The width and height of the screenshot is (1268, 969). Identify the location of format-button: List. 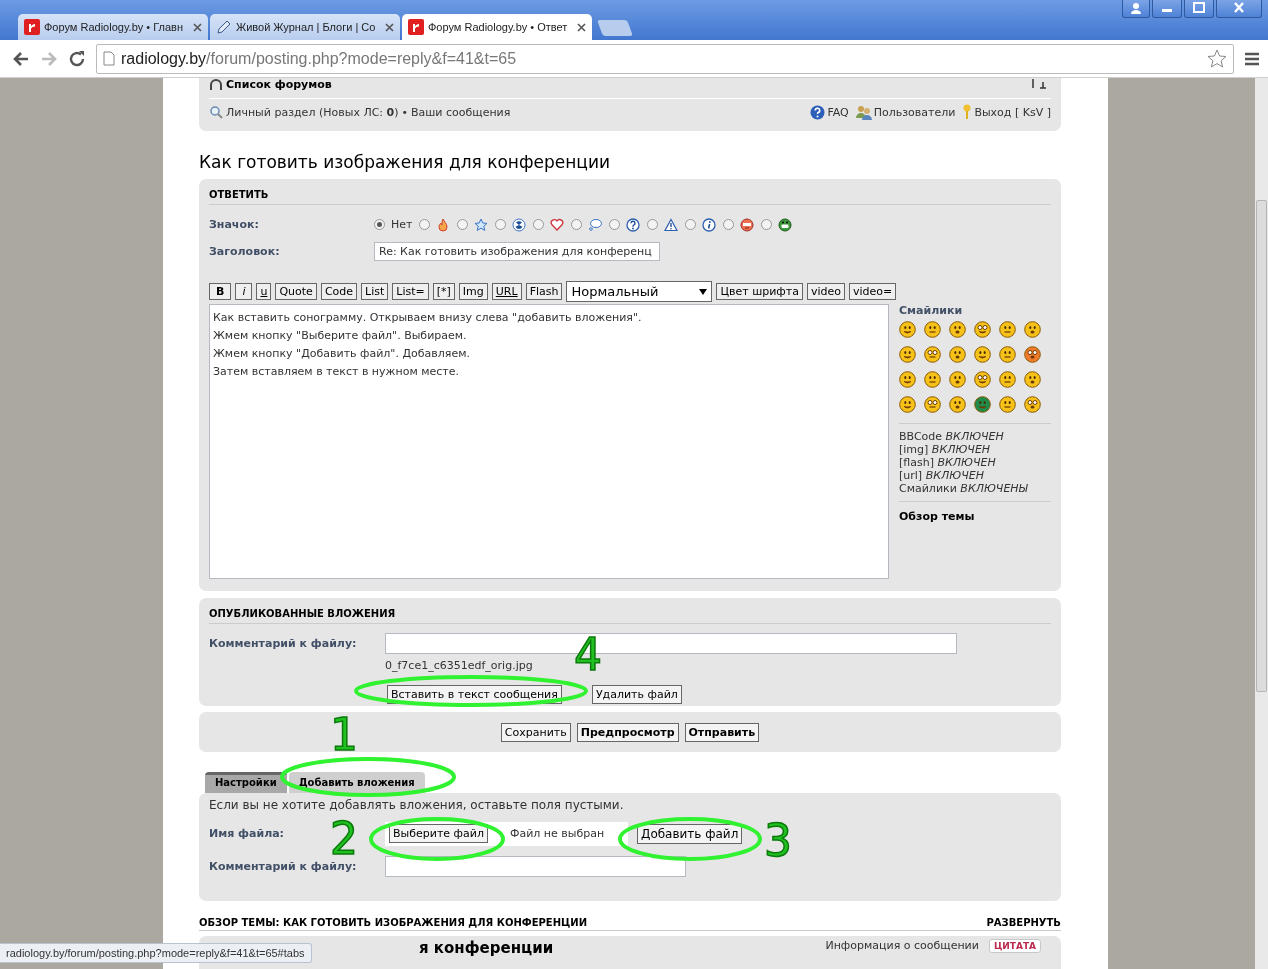
(375, 291).